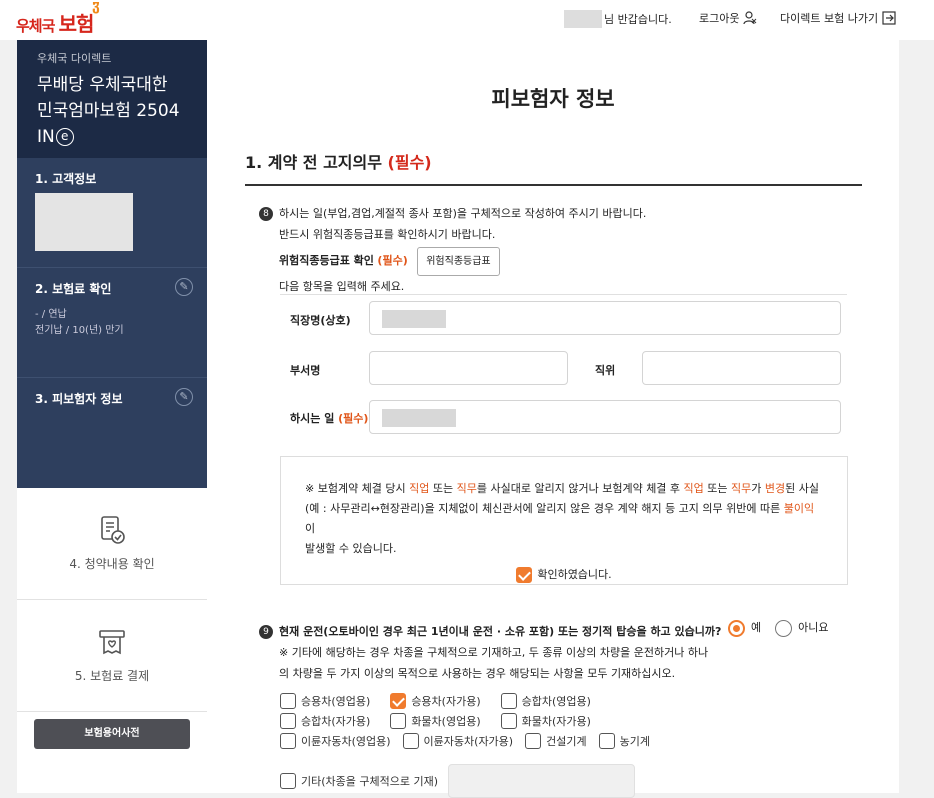 The height and width of the screenshot is (798, 934). Describe the element at coordinates (784, 628) in the screenshot. I see `drive-no-radio` at that location.